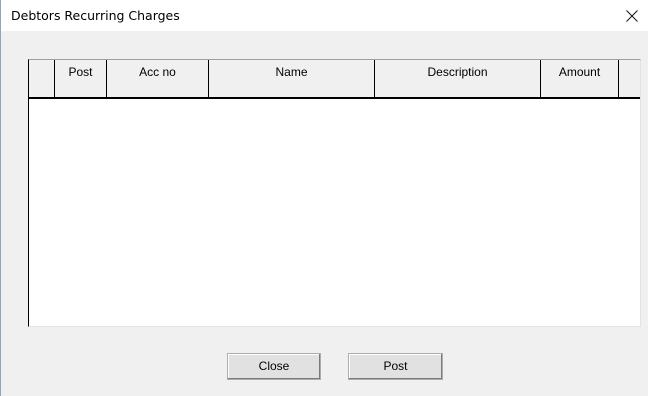  What do you see at coordinates (95, 15) in the screenshot?
I see `window-title: Debtors Recurring Charges` at bounding box center [95, 15].